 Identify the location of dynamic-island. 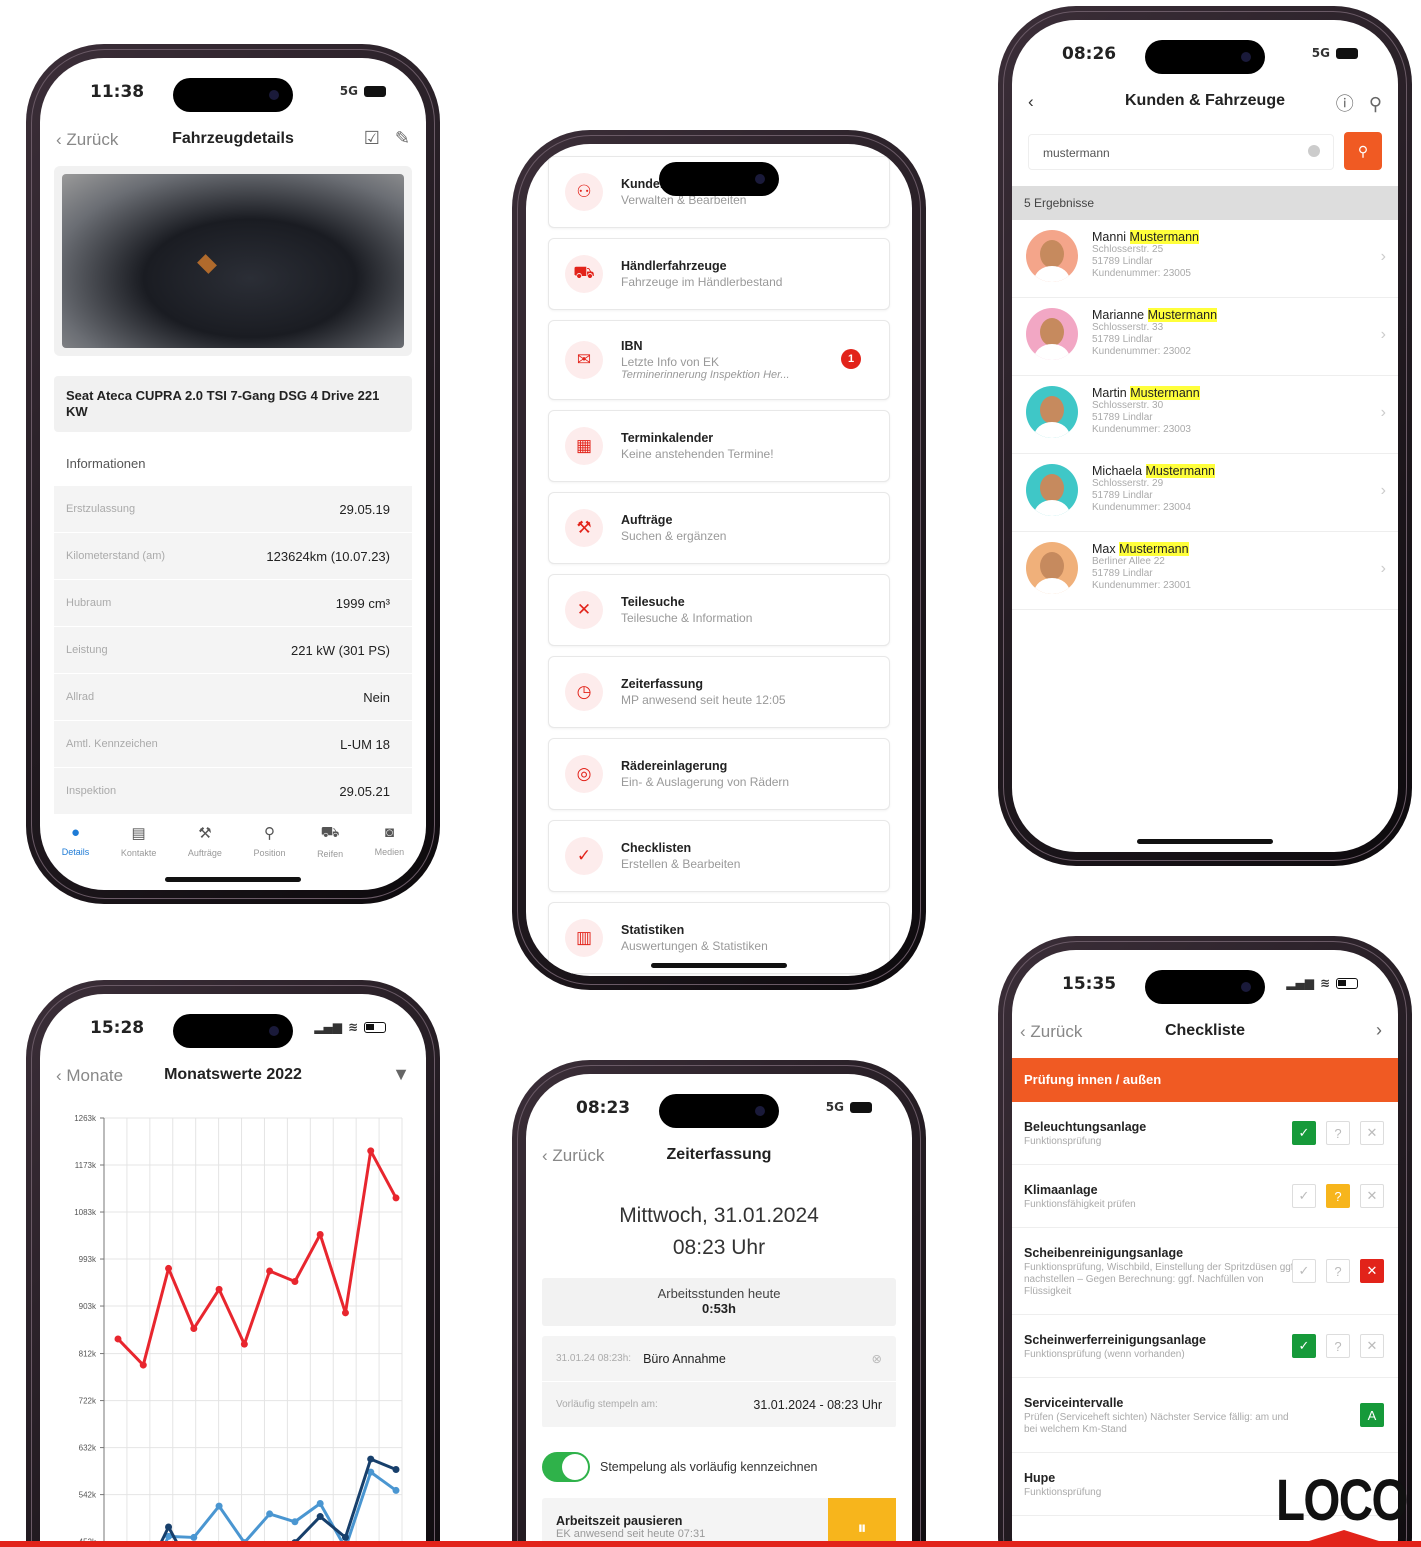
(719, 179).